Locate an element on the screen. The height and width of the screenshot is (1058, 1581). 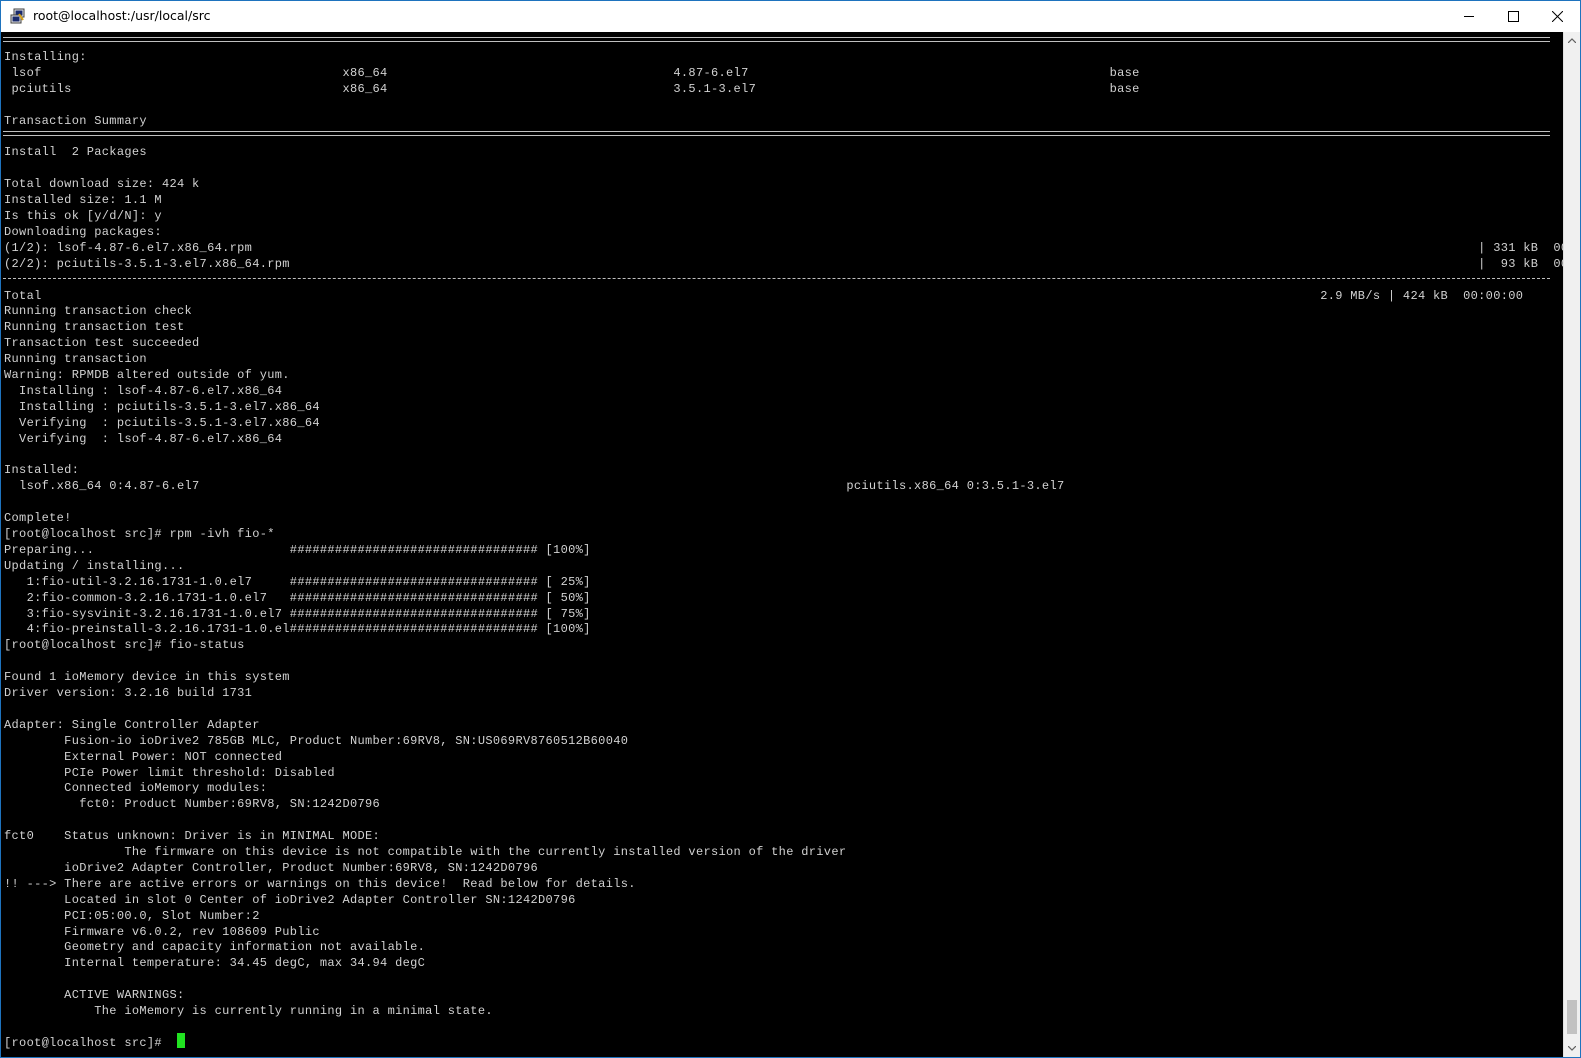
terminal-line: Installed size: 1.1 M is located at coordinates (83, 200).